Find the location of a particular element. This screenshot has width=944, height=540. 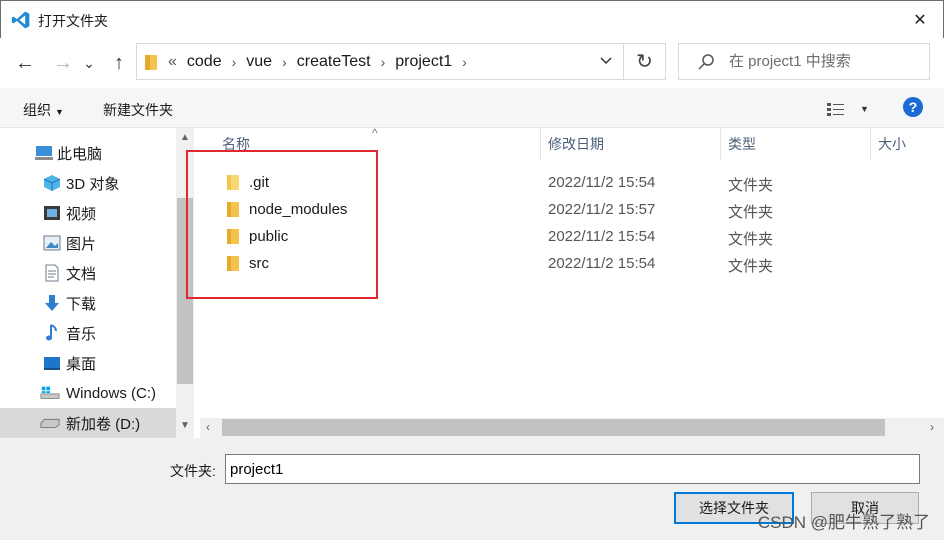

sidebar-item-3d-objects: 3D 对象 is located at coordinates (88, 183).